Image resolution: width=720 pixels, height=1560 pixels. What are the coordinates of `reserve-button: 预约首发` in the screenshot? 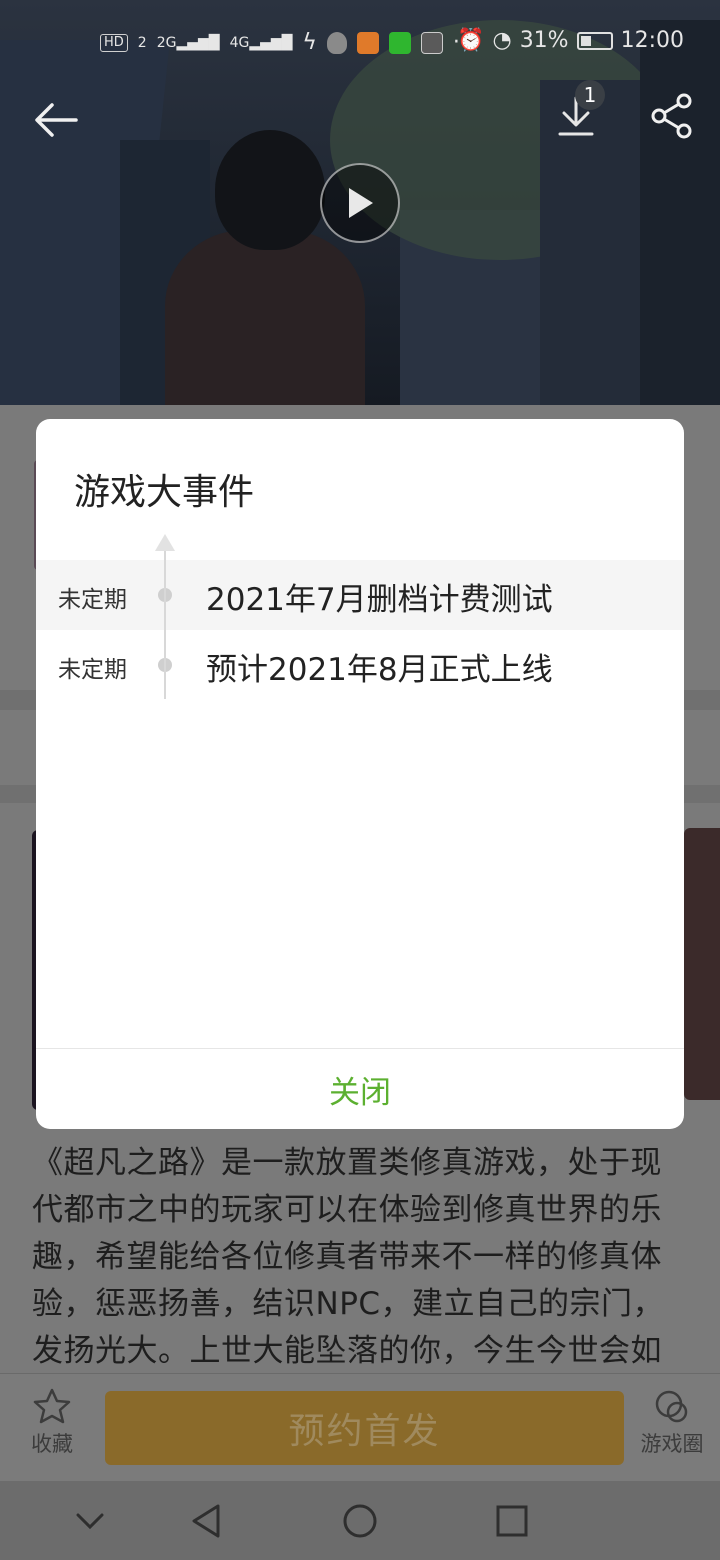 It's located at (364, 1428).